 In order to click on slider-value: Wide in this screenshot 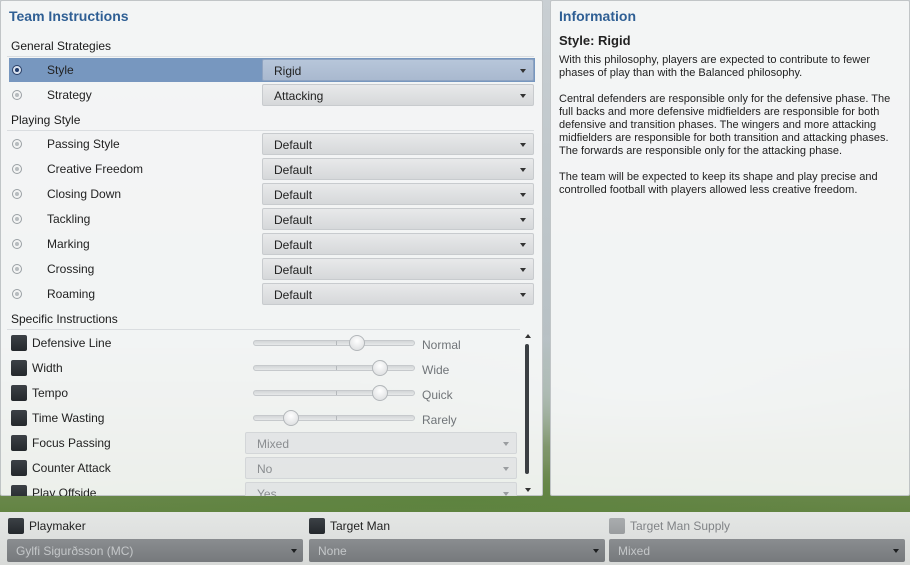, I will do `click(436, 370)`.